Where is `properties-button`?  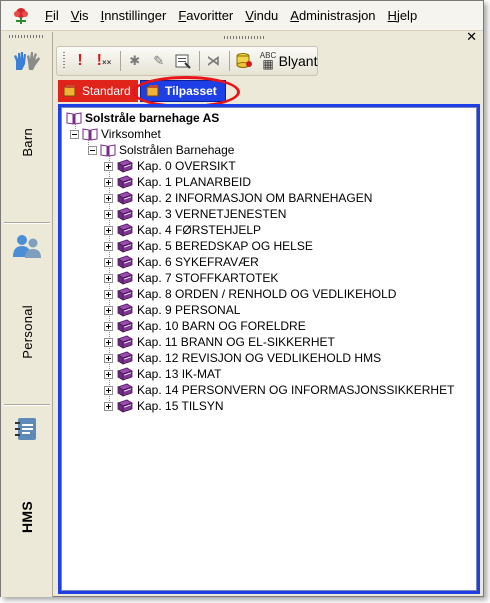 properties-button is located at coordinates (183, 61).